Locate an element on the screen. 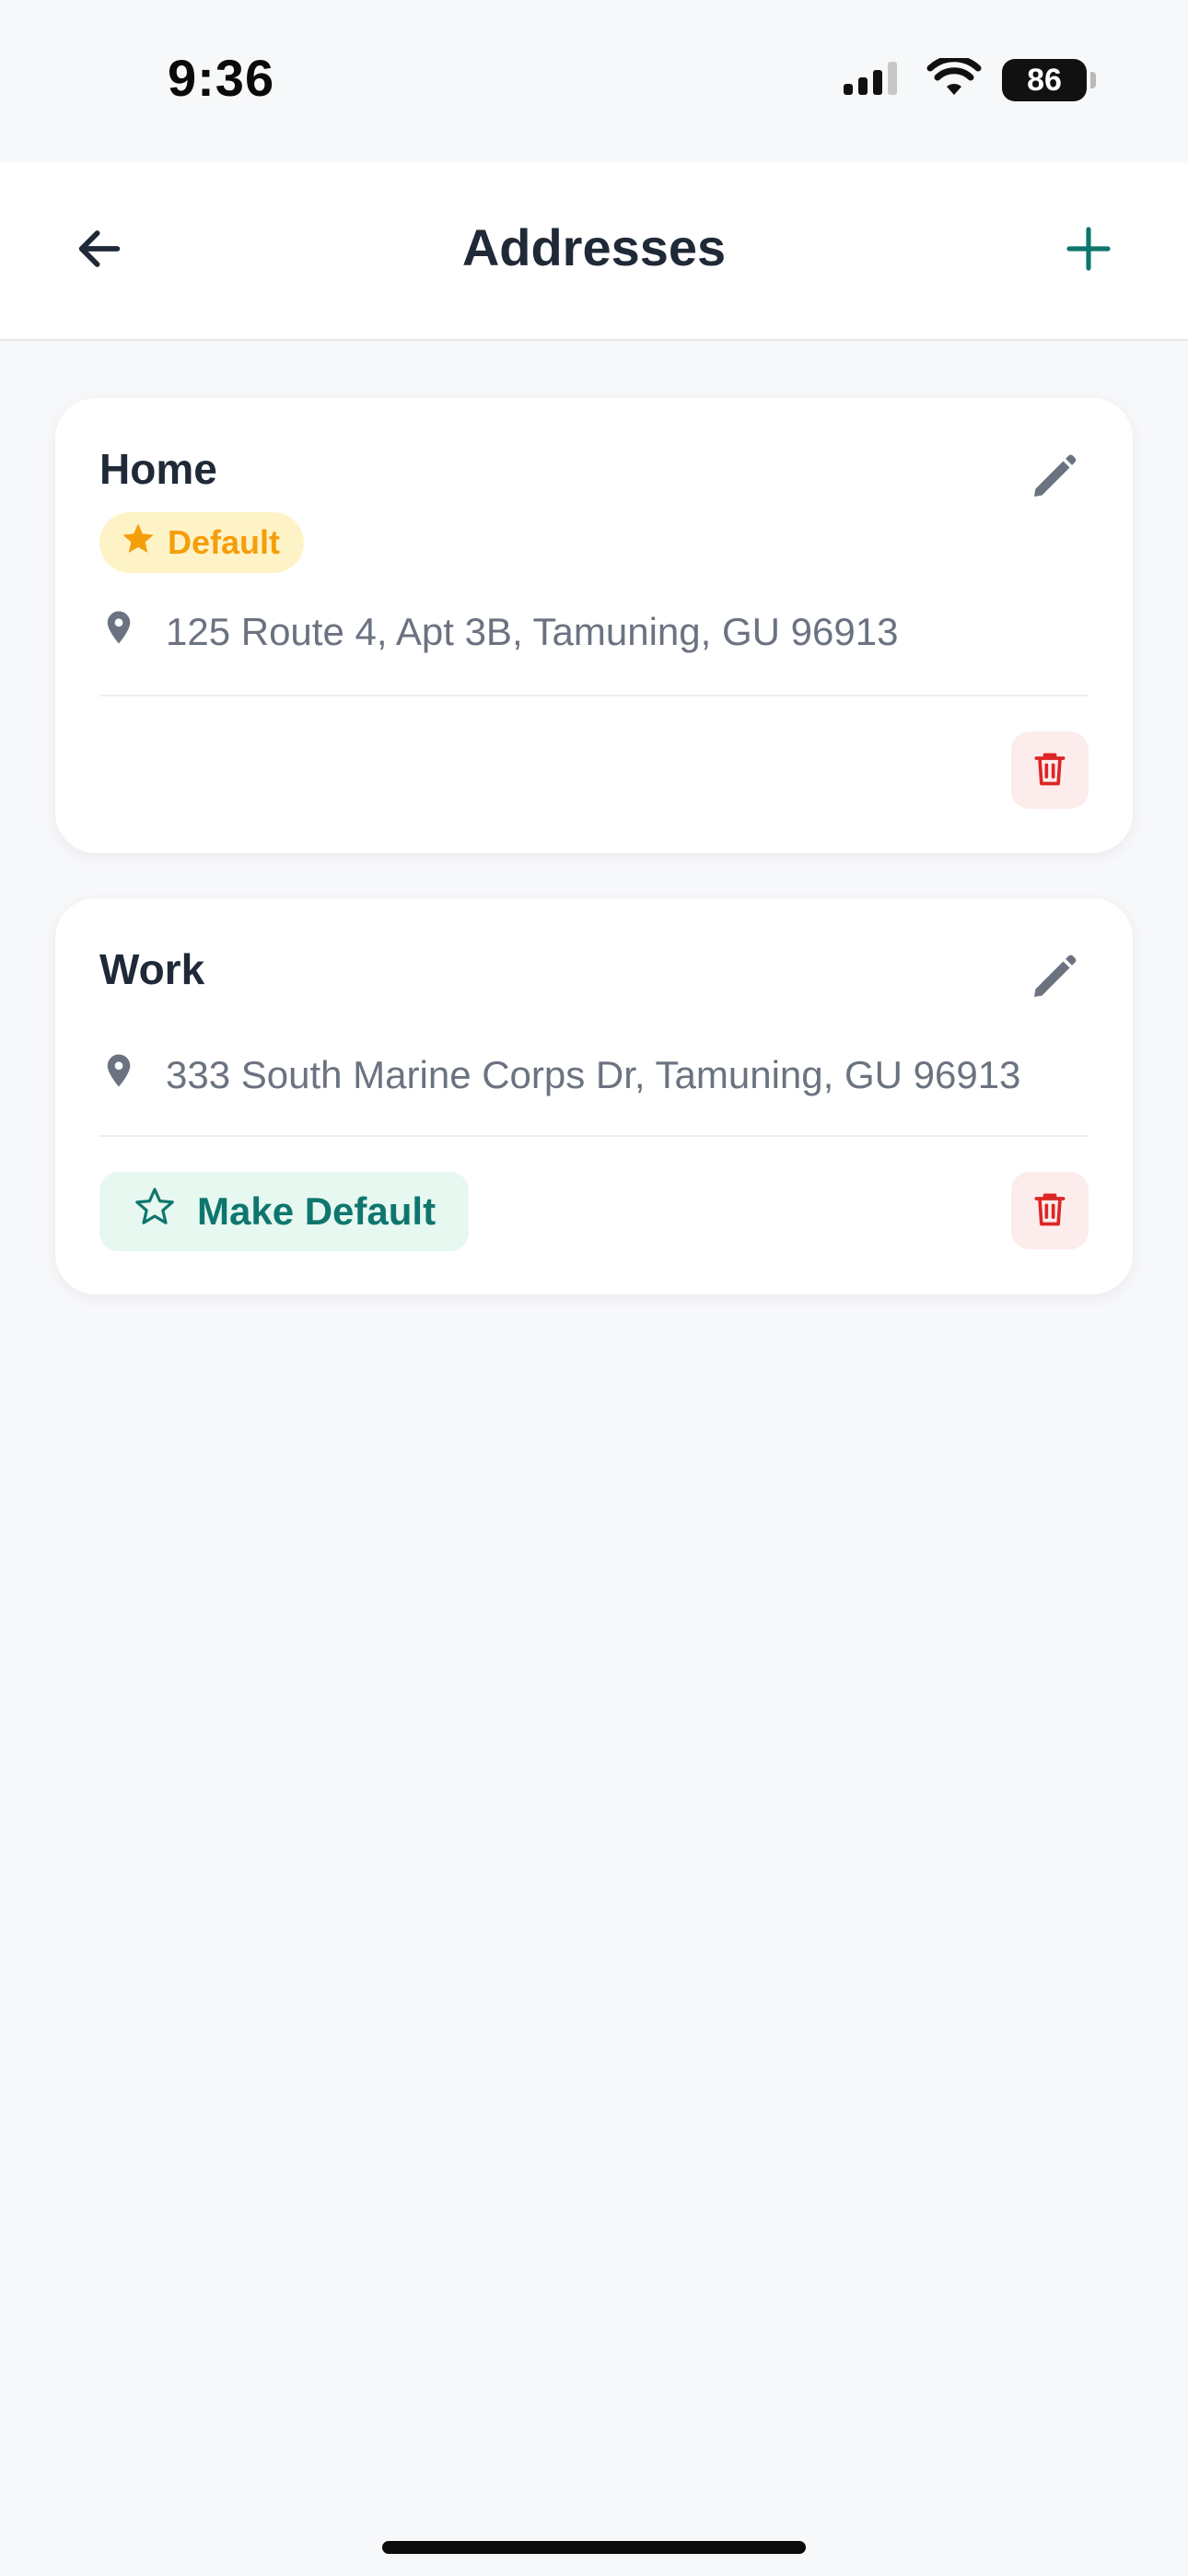  plus-icon is located at coordinates (1088, 251).